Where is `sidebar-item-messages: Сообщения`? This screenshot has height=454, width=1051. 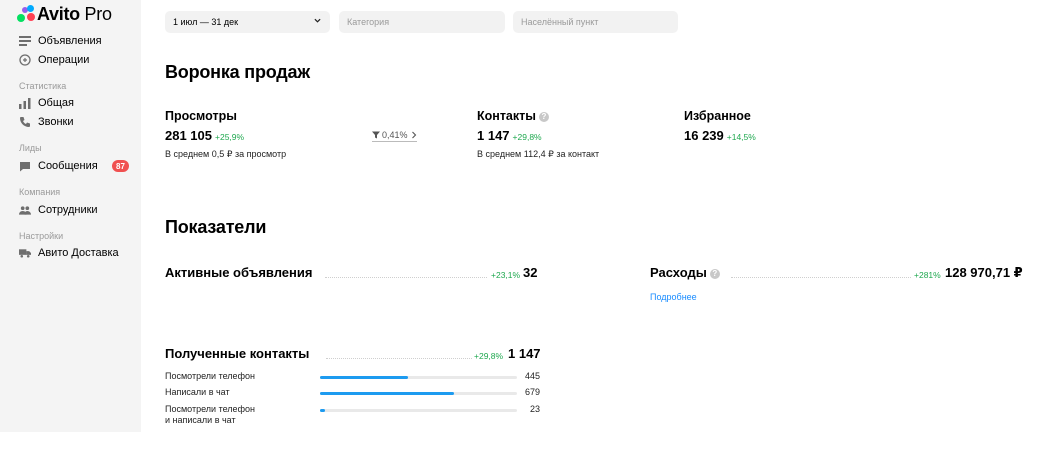 sidebar-item-messages: Сообщения is located at coordinates (58, 166).